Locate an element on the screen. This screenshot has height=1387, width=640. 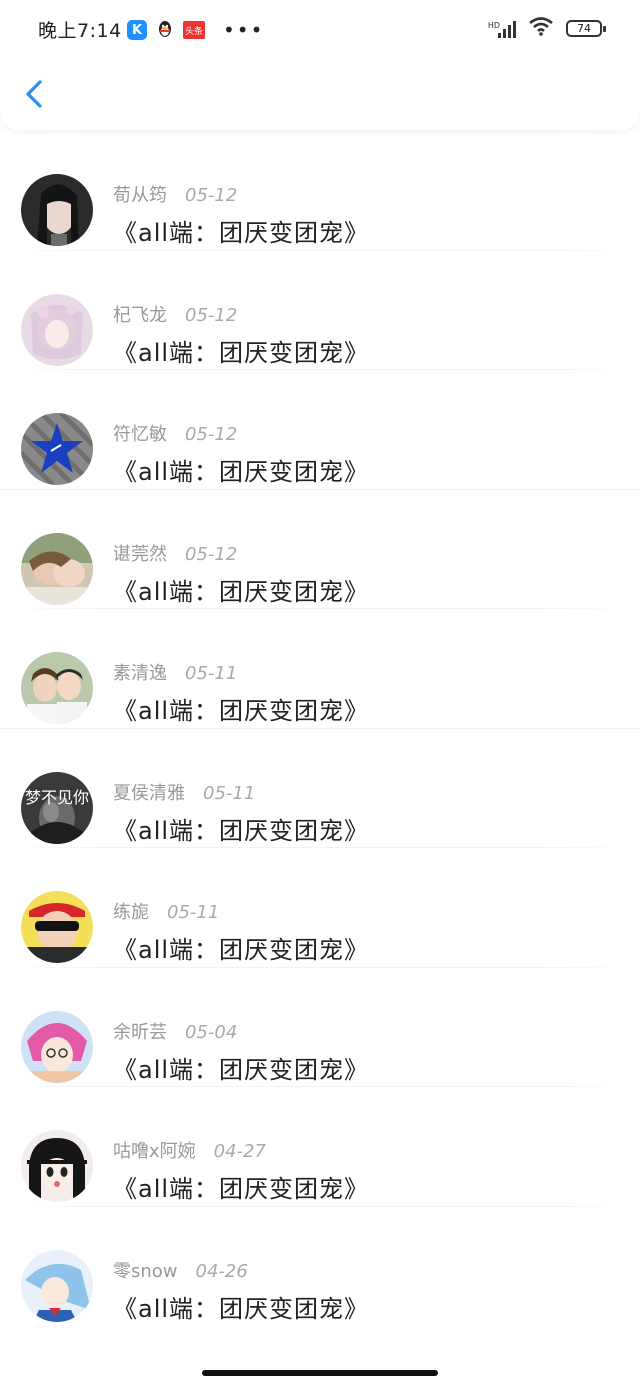
comment-meta: 零snow 04-26 is located at coordinates (180, 1270).